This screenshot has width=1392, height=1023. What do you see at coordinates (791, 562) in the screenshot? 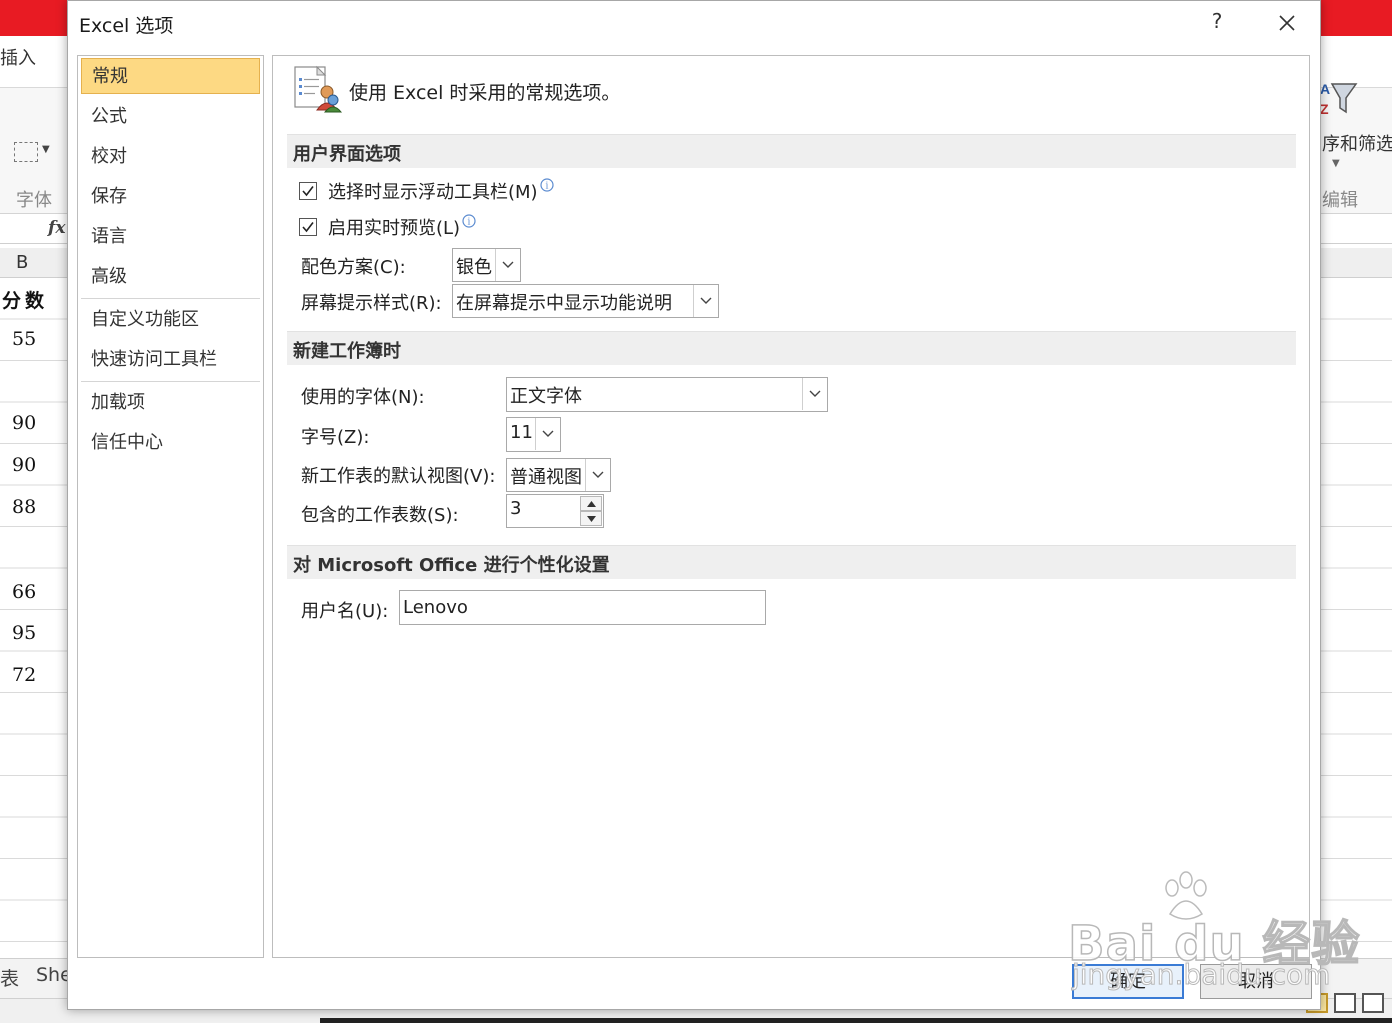
I see `section-personalize: 对 Microsoft Office 进行个性化设置` at bounding box center [791, 562].